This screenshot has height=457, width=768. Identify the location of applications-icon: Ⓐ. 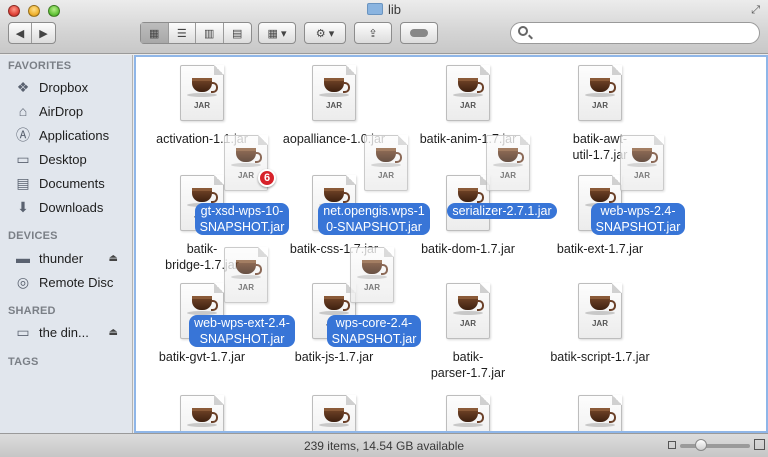
(23, 135).